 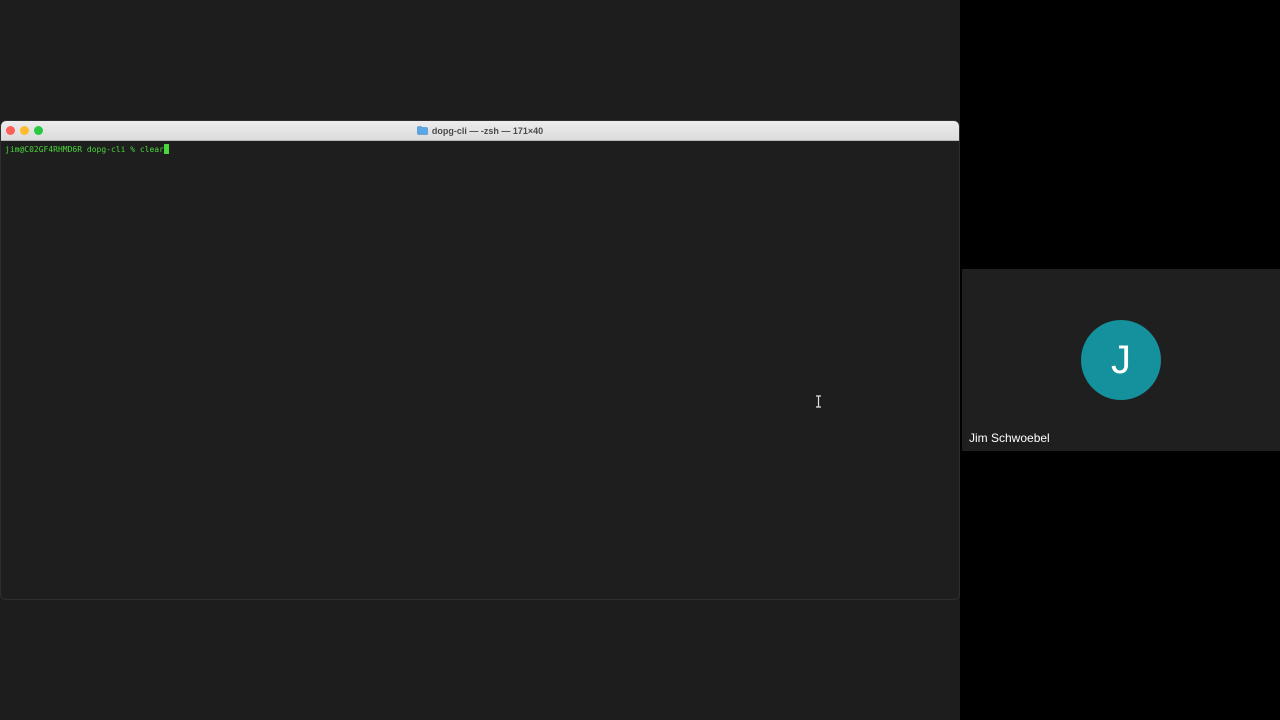 What do you see at coordinates (487, 130) in the screenshot?
I see `window-title-text: dopg-cli — -zsh — 171×40` at bounding box center [487, 130].